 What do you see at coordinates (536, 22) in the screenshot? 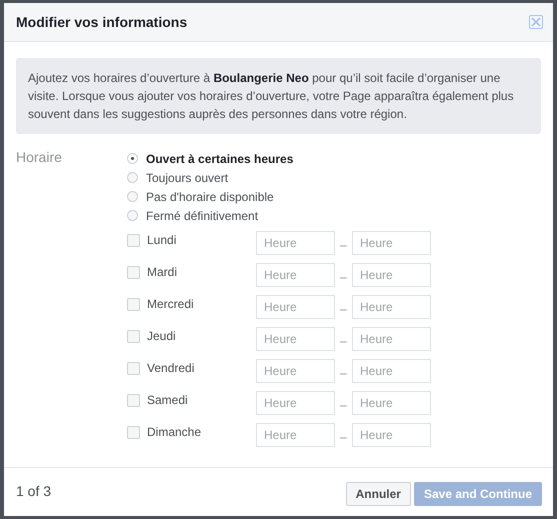
I see `close-icon` at bounding box center [536, 22].